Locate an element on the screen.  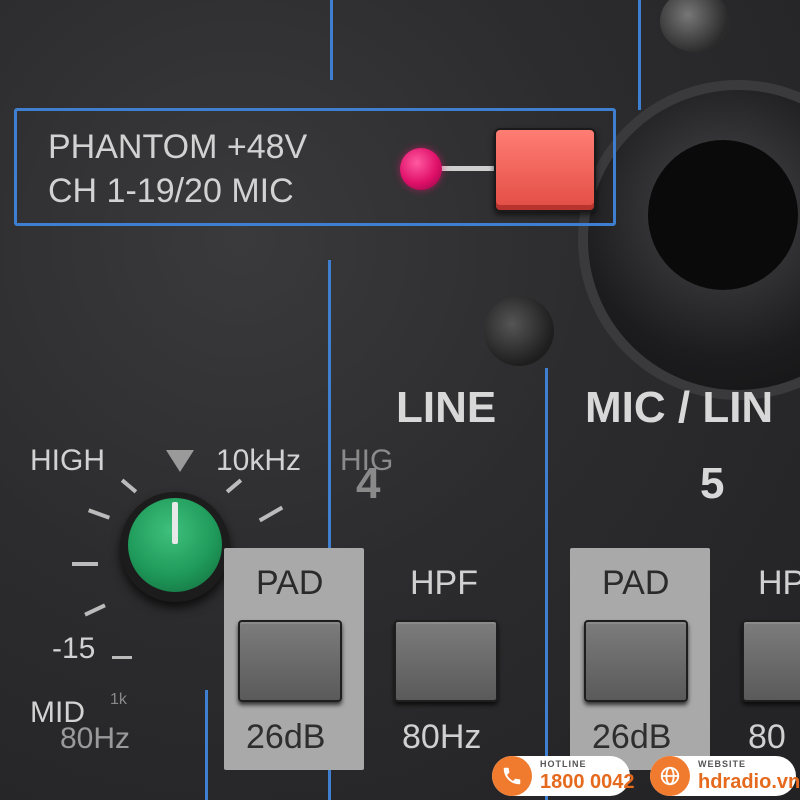
channel4-pad-value: 26dB is located at coordinates (286, 737).